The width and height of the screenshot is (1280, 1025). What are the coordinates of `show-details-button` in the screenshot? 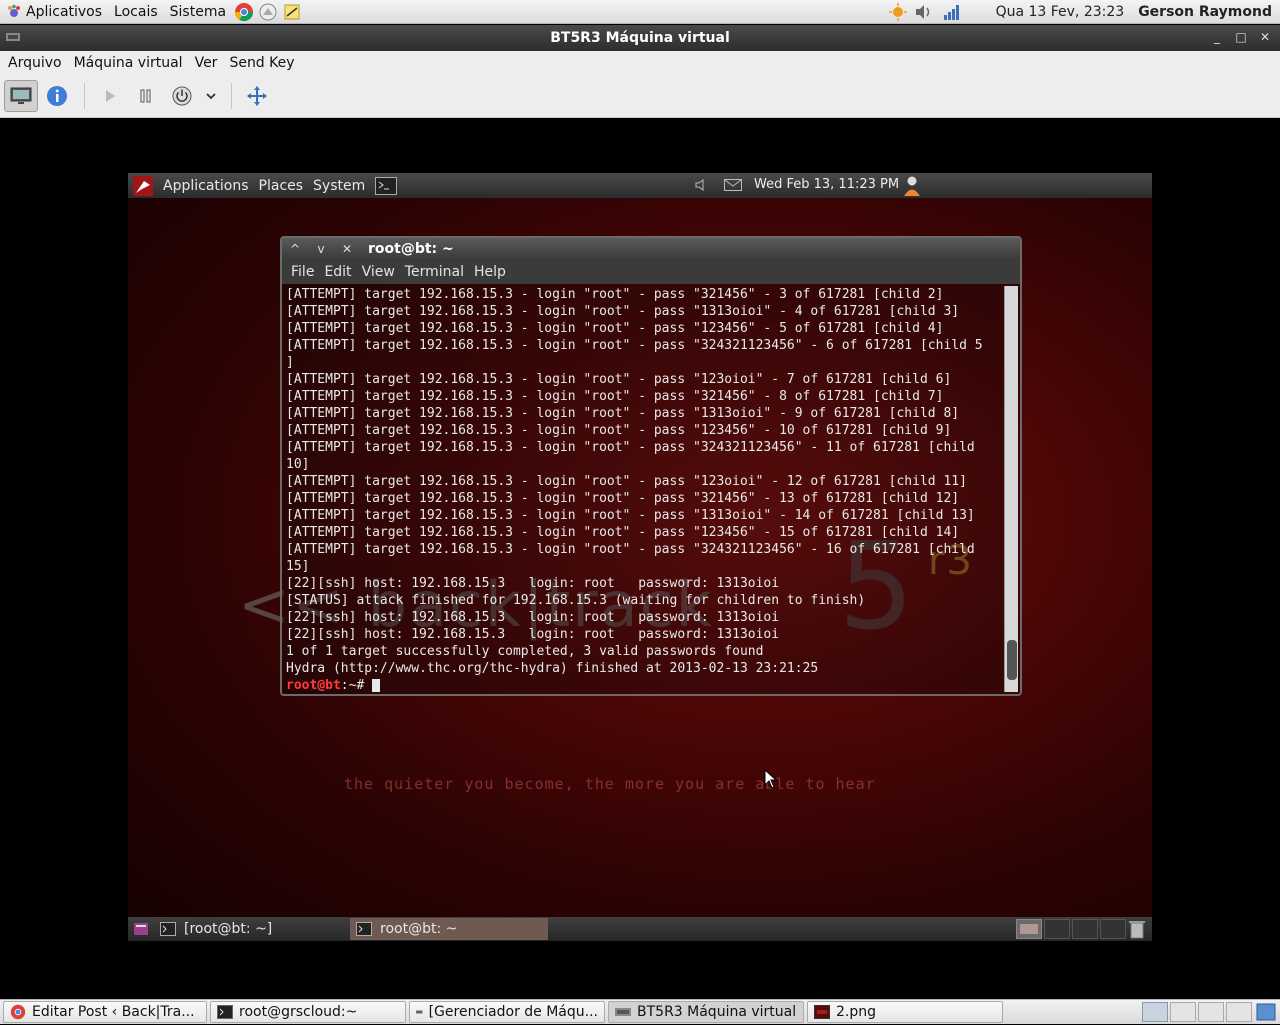 It's located at (57, 96).